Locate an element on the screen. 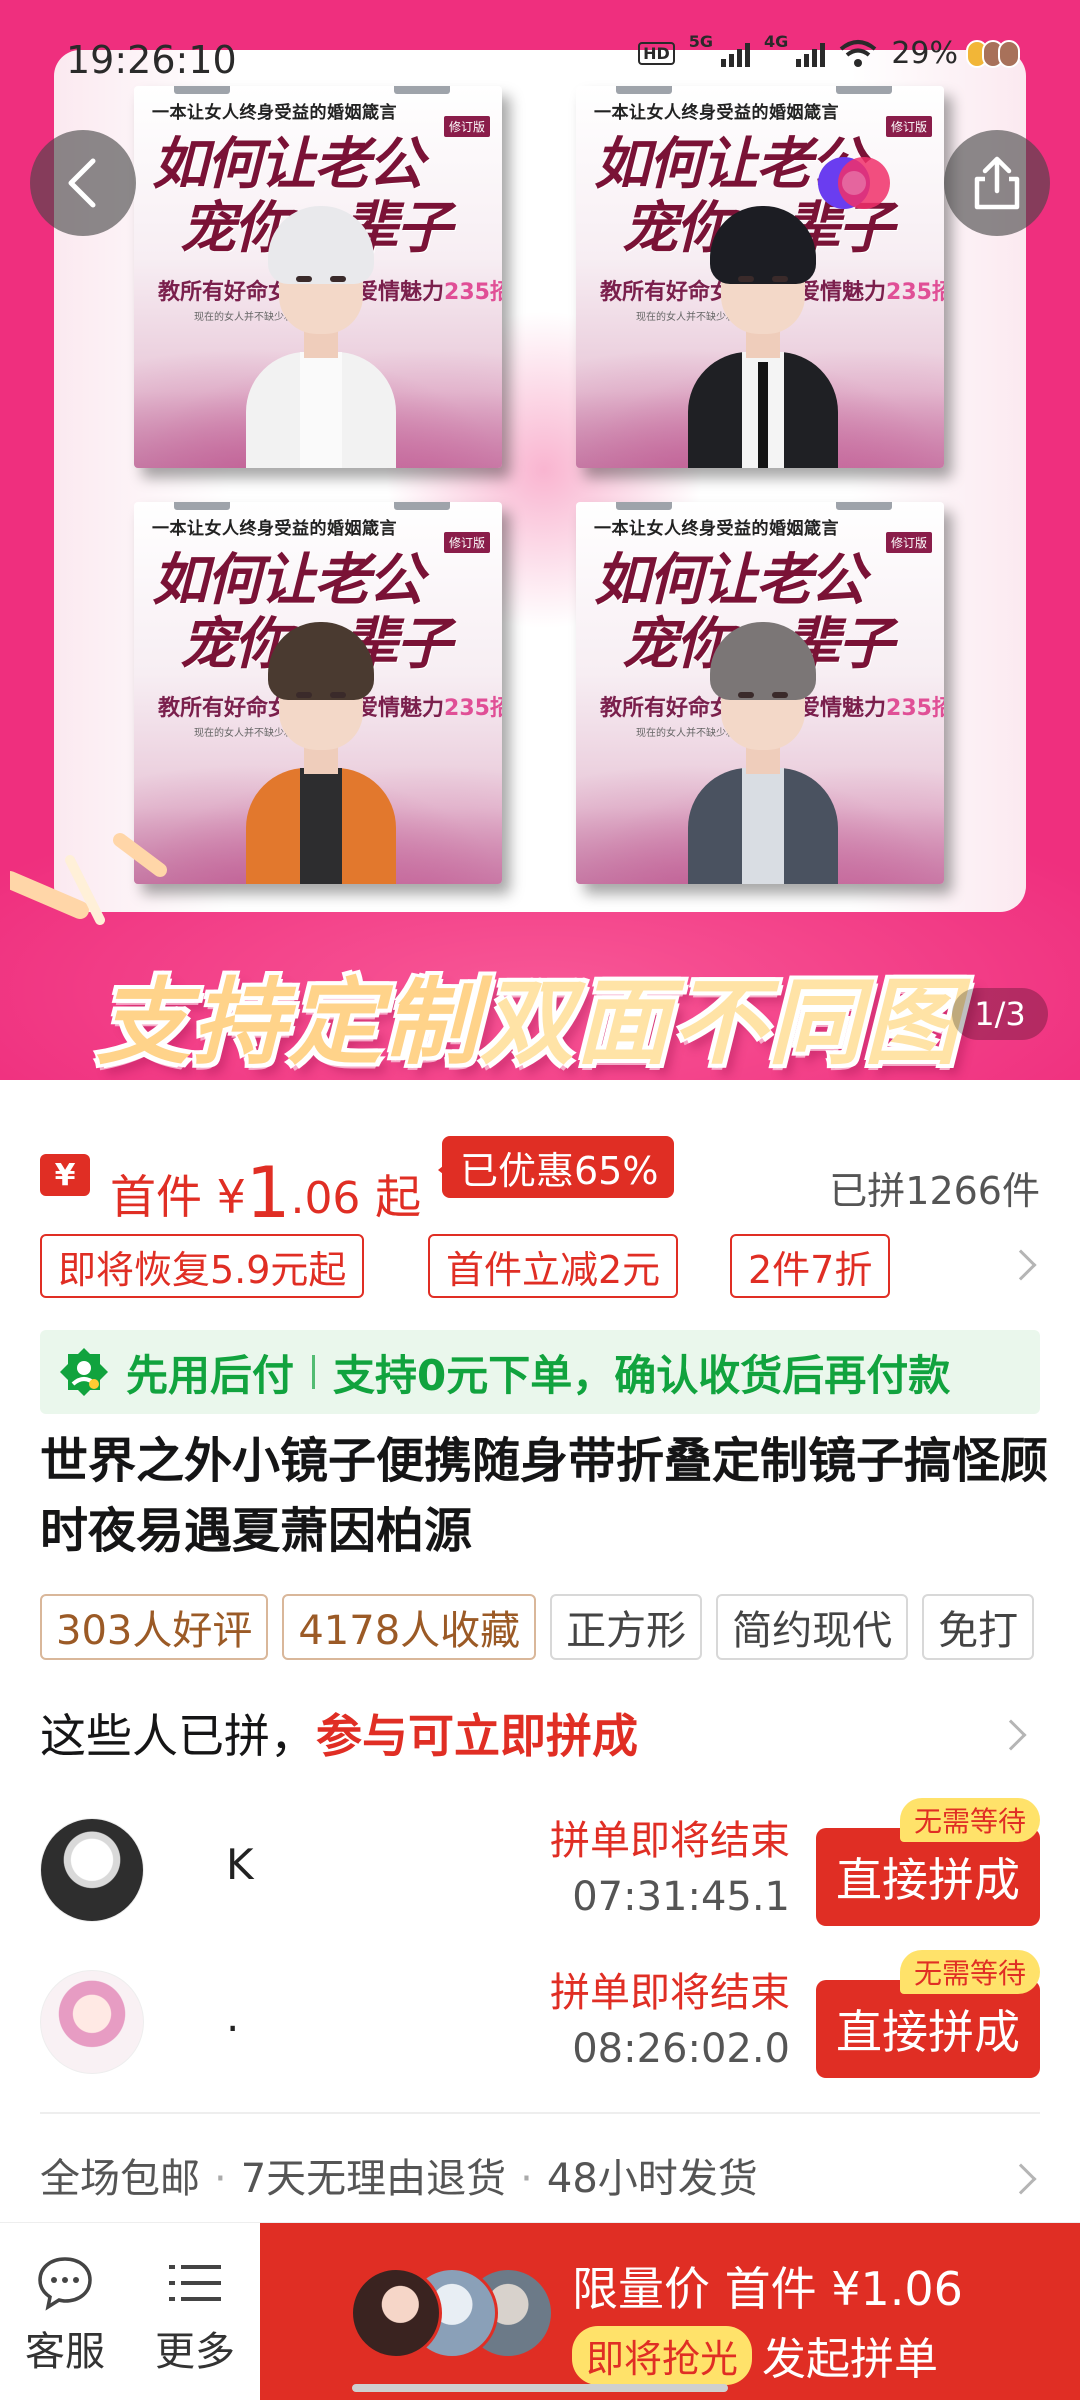  price-label: 首件 ¥1.06 起 is located at coordinates (266, 1191).